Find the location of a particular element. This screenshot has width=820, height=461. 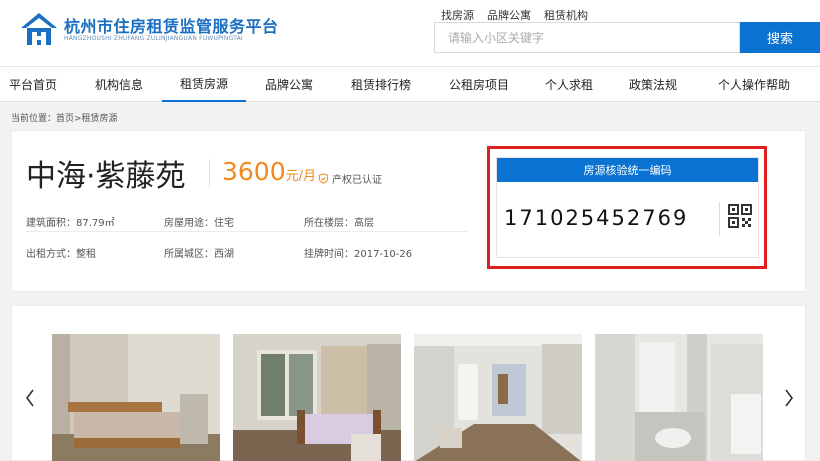

top-link-find-house: 找房源 is located at coordinates (457, 15).